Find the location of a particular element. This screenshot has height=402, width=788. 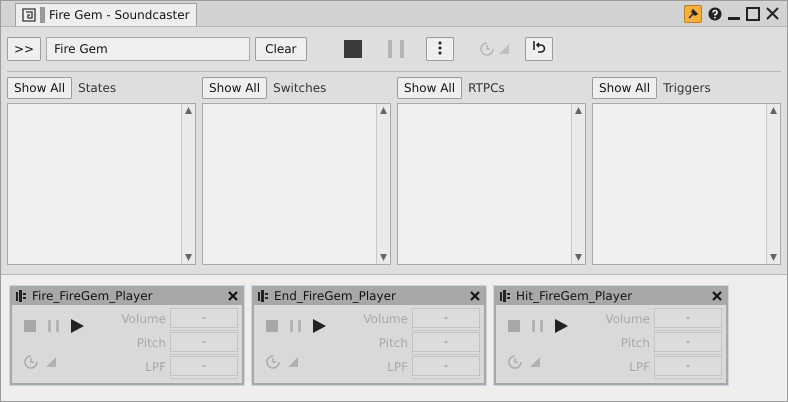

player-title: End_FireGem_Player is located at coordinates (335, 295).